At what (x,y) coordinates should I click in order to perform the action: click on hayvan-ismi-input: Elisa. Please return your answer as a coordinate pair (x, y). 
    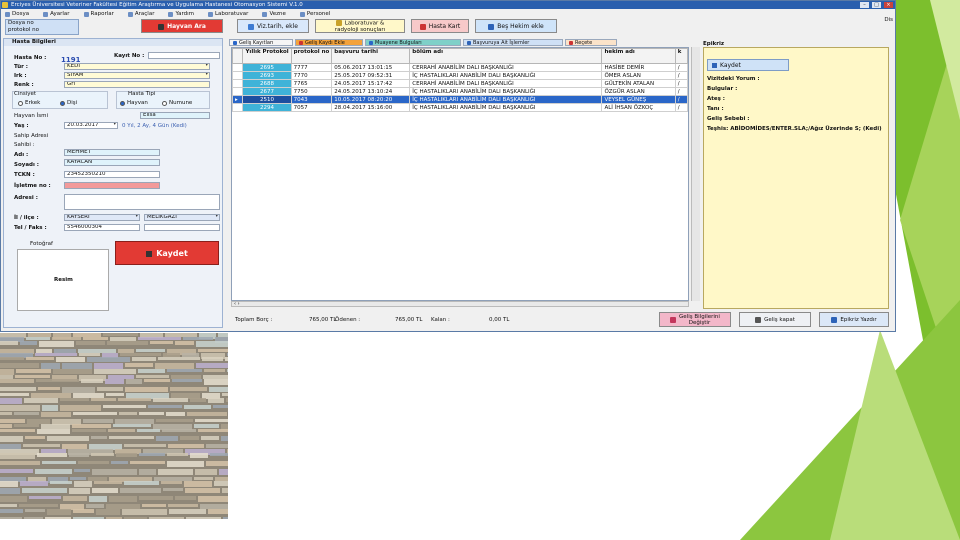
    Looking at the image, I should click on (175, 115).